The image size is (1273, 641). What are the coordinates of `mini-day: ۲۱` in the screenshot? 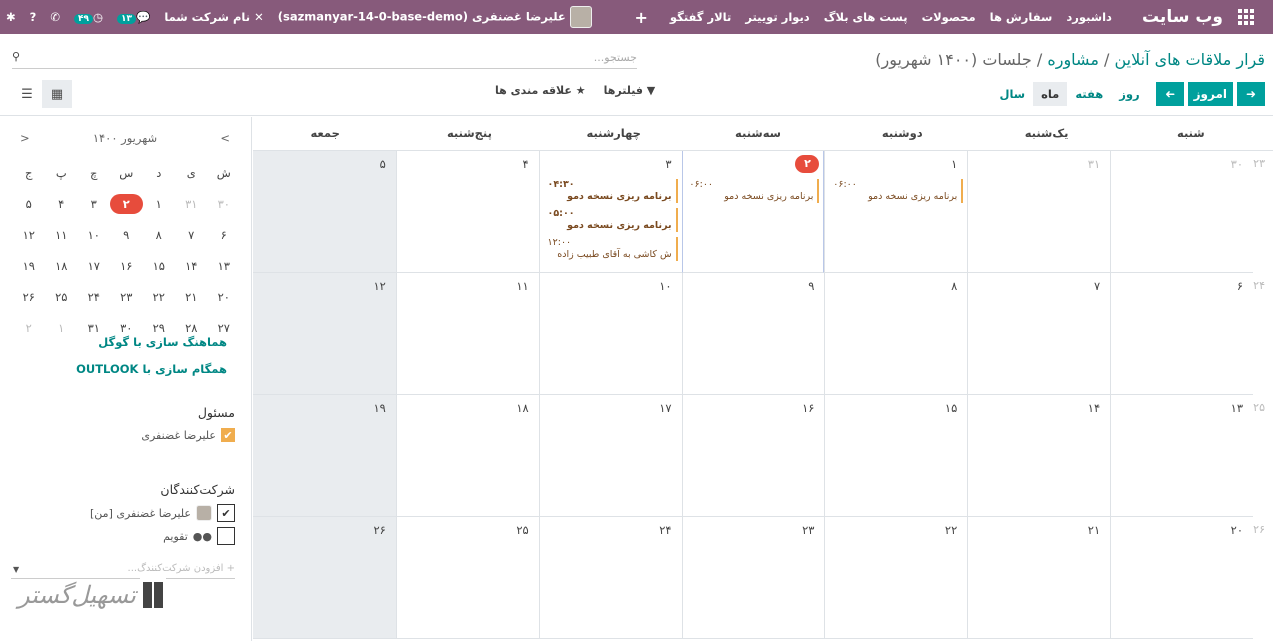 It's located at (191, 297).